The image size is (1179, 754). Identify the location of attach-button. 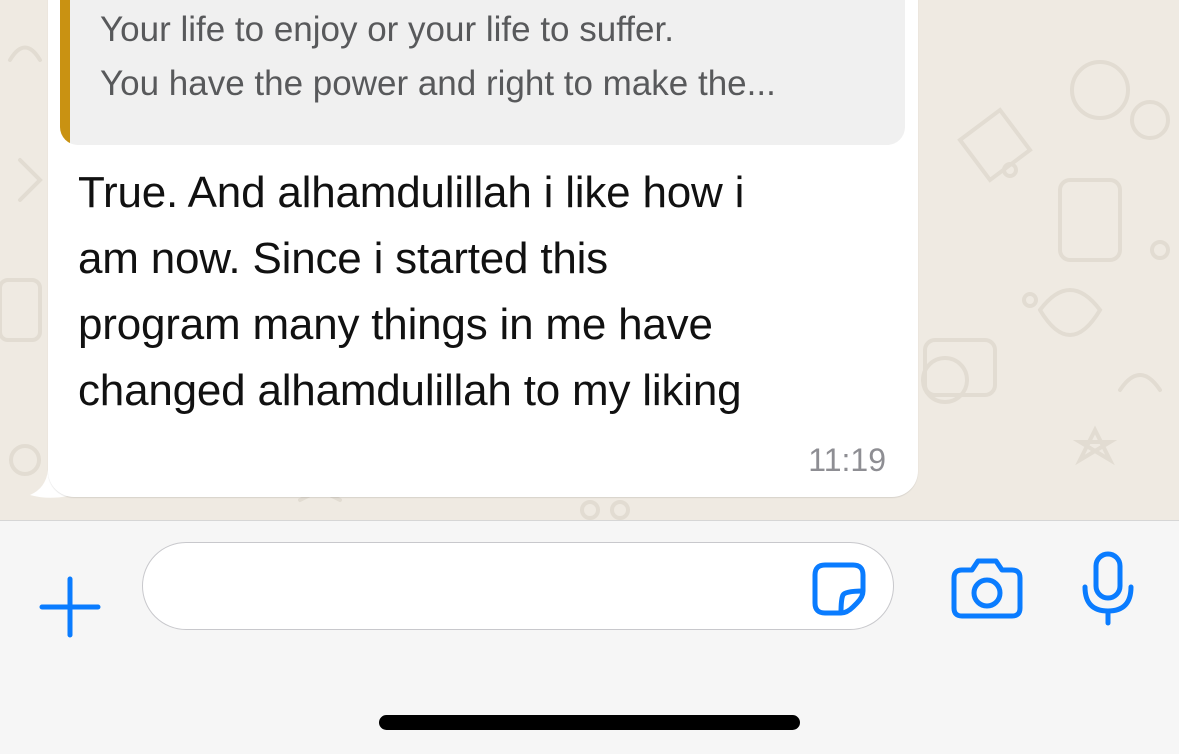
(70, 607).